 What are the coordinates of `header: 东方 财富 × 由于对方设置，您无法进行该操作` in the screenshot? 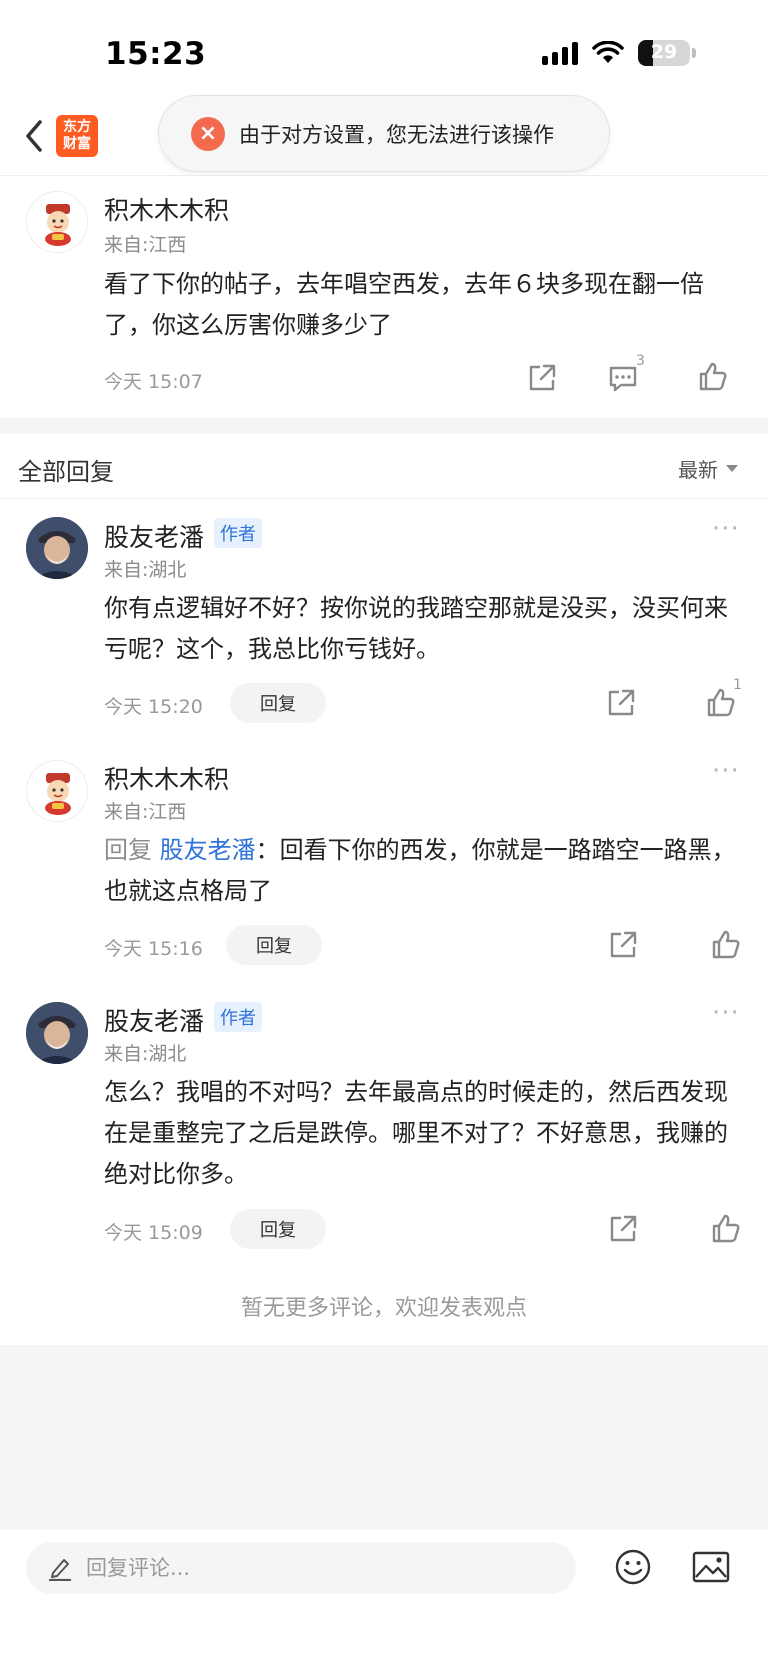 It's located at (384, 135).